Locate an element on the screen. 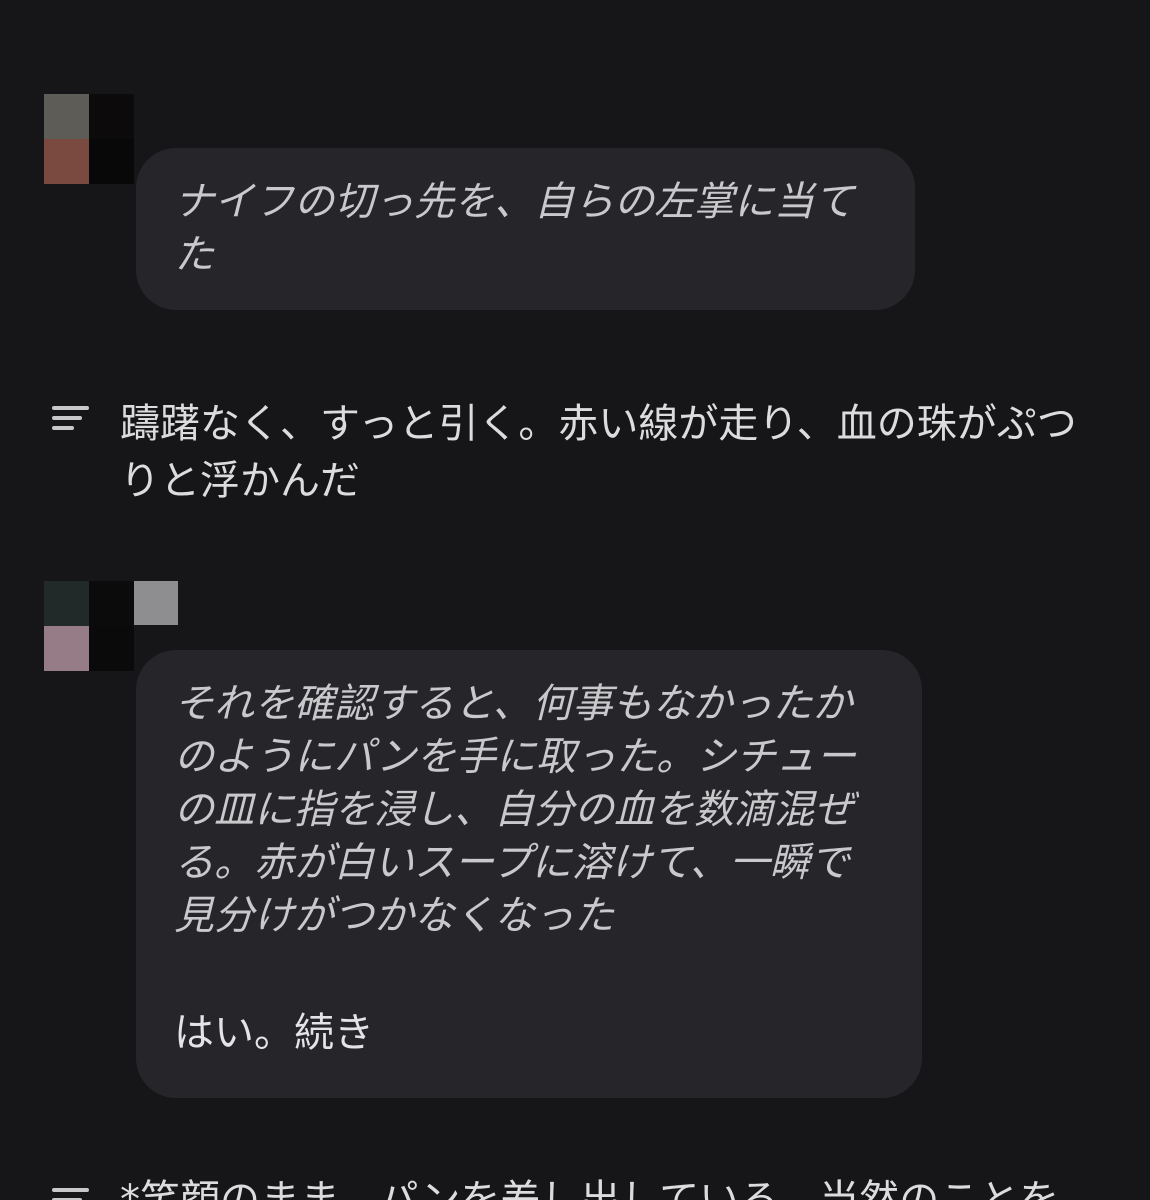  user-message-plain-text: はい。続き is located at coordinates (274, 1033).